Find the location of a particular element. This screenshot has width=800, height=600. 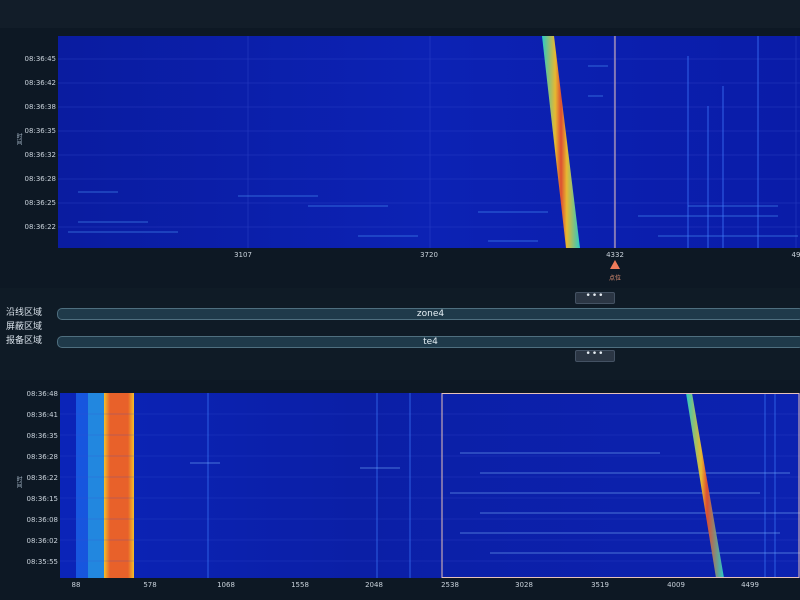

top-x-tick: 3720 is located at coordinates (429, 255).